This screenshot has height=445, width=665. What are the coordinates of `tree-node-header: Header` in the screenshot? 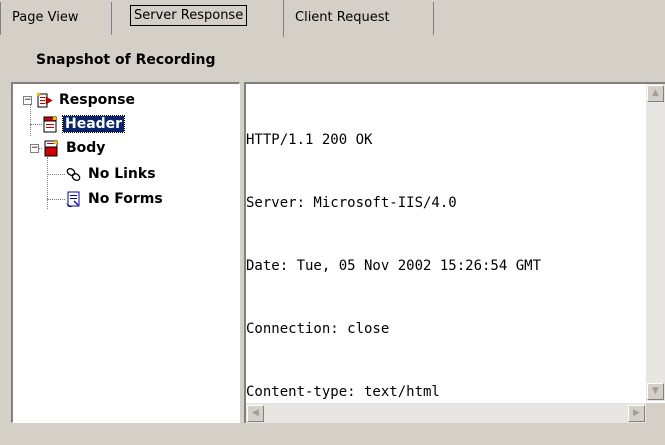 It's located at (84, 124).